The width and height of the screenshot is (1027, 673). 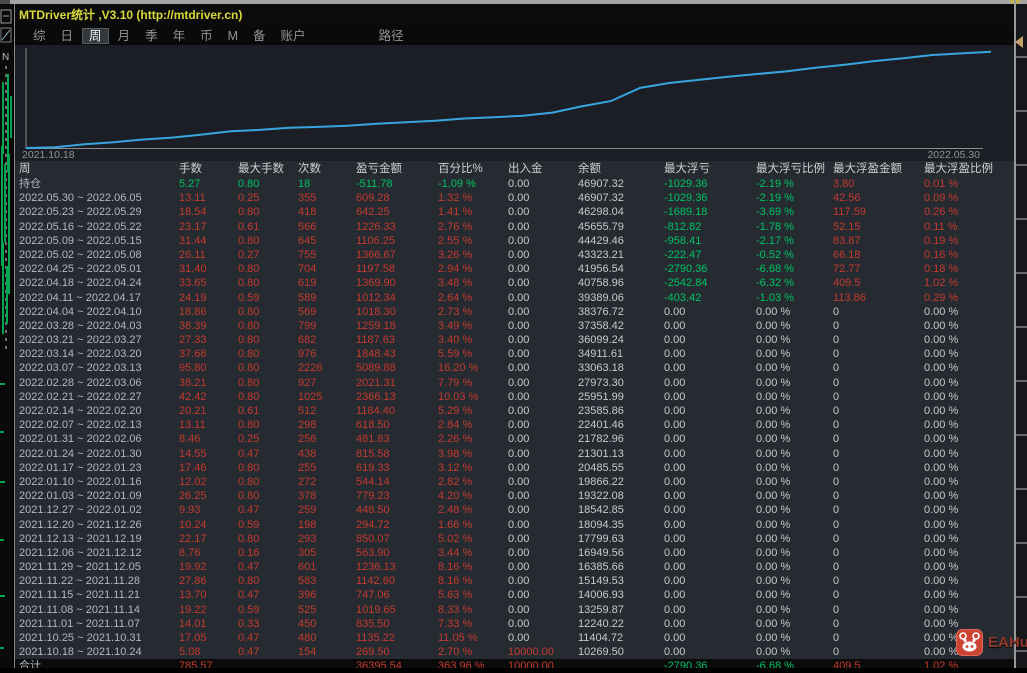 What do you see at coordinates (39, 36) in the screenshot?
I see `menu-item-综: 综` at bounding box center [39, 36].